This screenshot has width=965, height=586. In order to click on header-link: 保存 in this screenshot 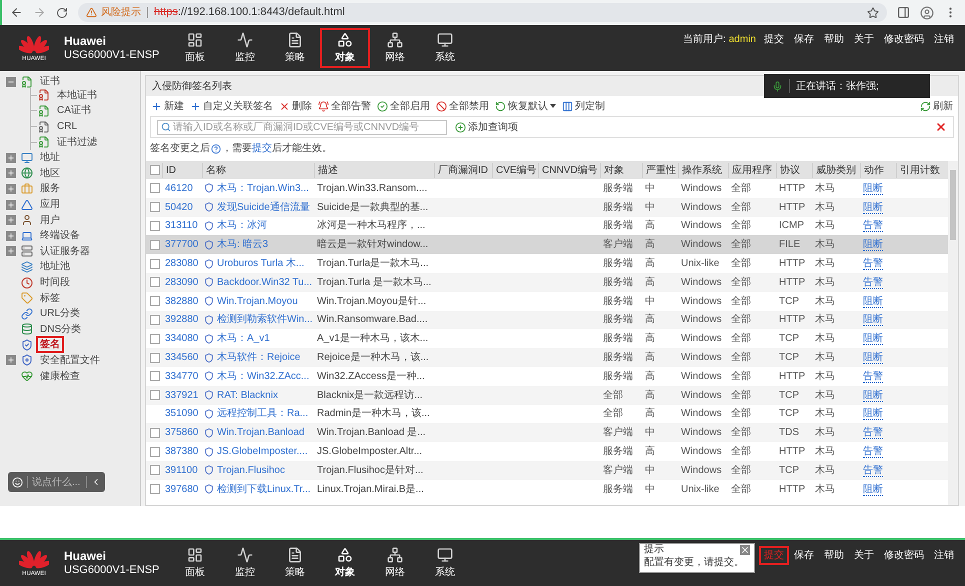, I will do `click(804, 555)`.